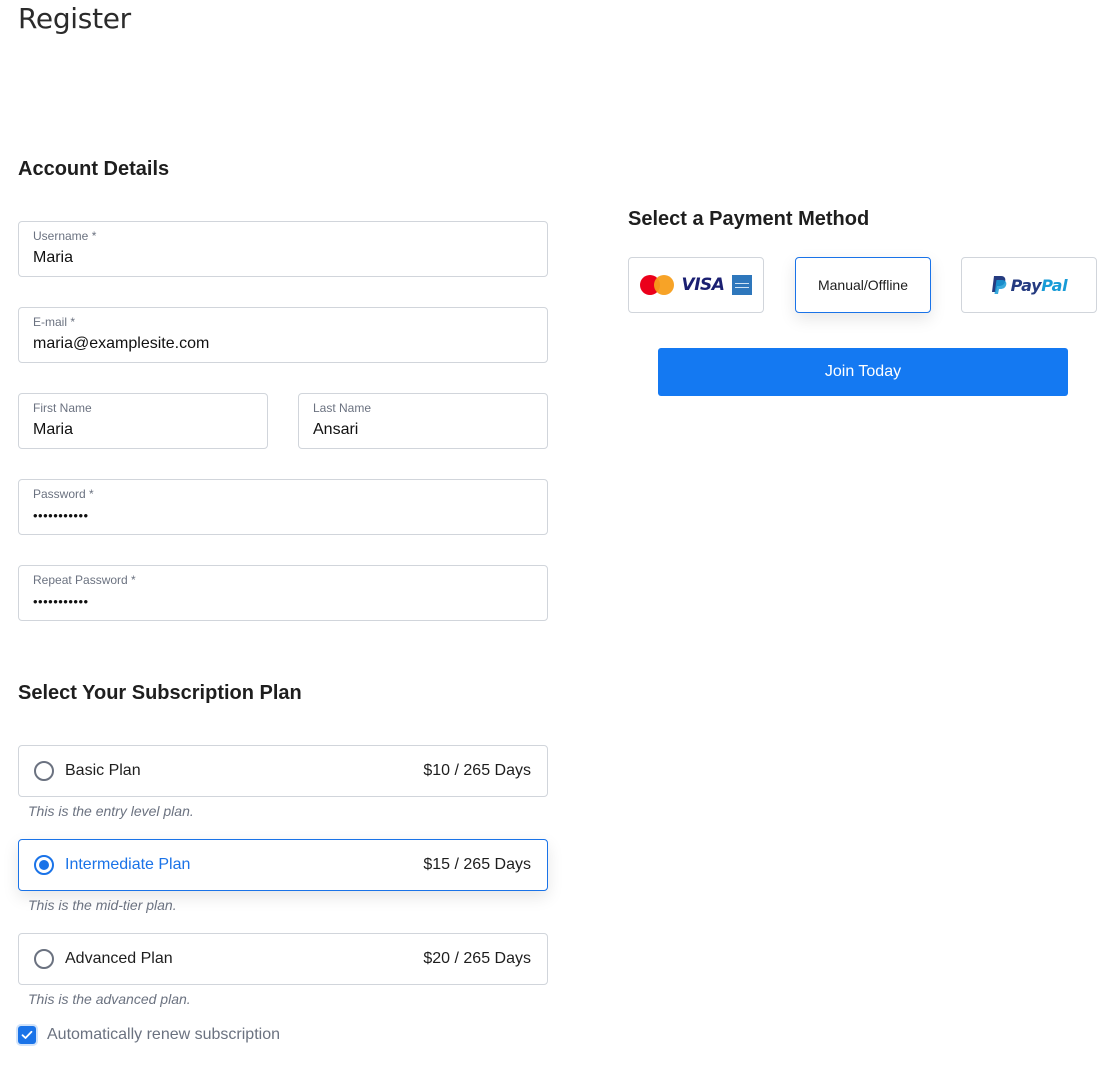 This screenshot has width=1118, height=1077. I want to click on payment-method-heading: Select a Payment Method, so click(749, 219).